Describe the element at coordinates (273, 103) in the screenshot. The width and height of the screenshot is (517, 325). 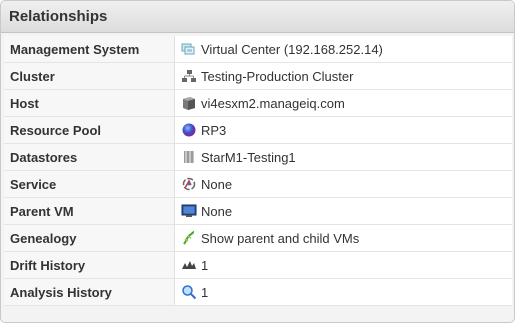
I see `host-link: vi4esxm2.manageiq.com` at that location.